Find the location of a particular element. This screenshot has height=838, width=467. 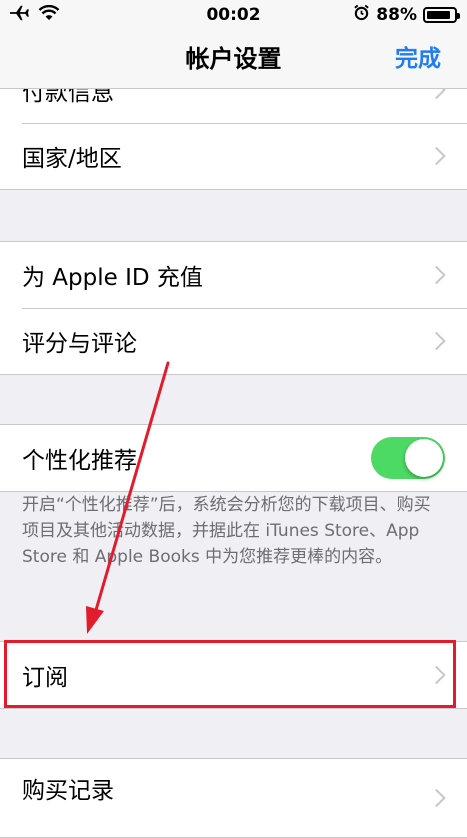

settings-group-purchases: 购买记录 is located at coordinates (233, 798).